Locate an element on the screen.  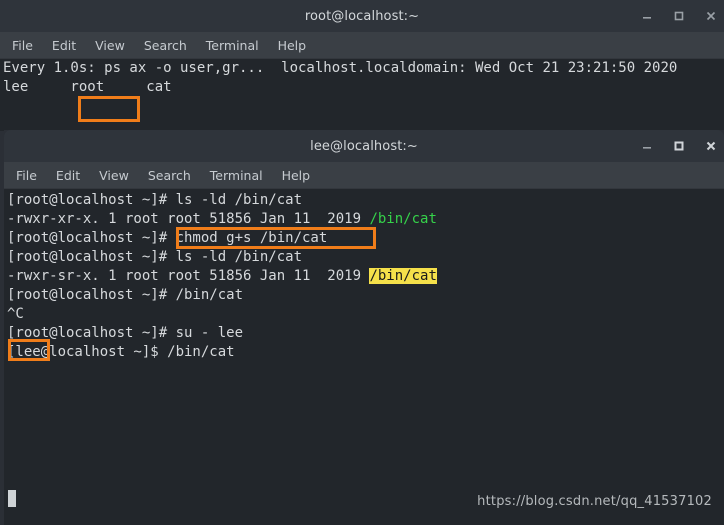
ps-output-line: lee root cat is located at coordinates (87, 87).